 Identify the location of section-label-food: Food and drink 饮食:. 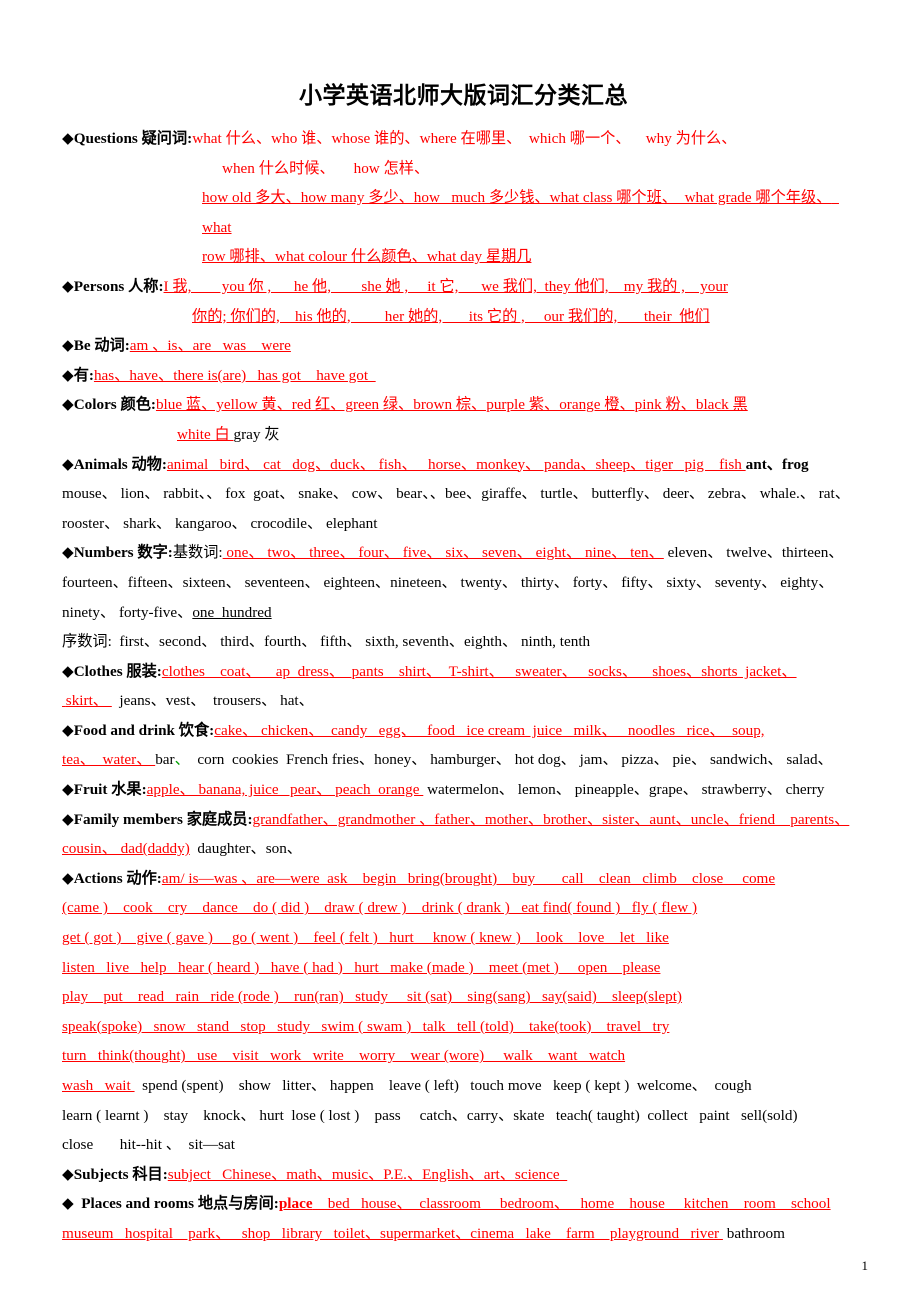
(144, 730).